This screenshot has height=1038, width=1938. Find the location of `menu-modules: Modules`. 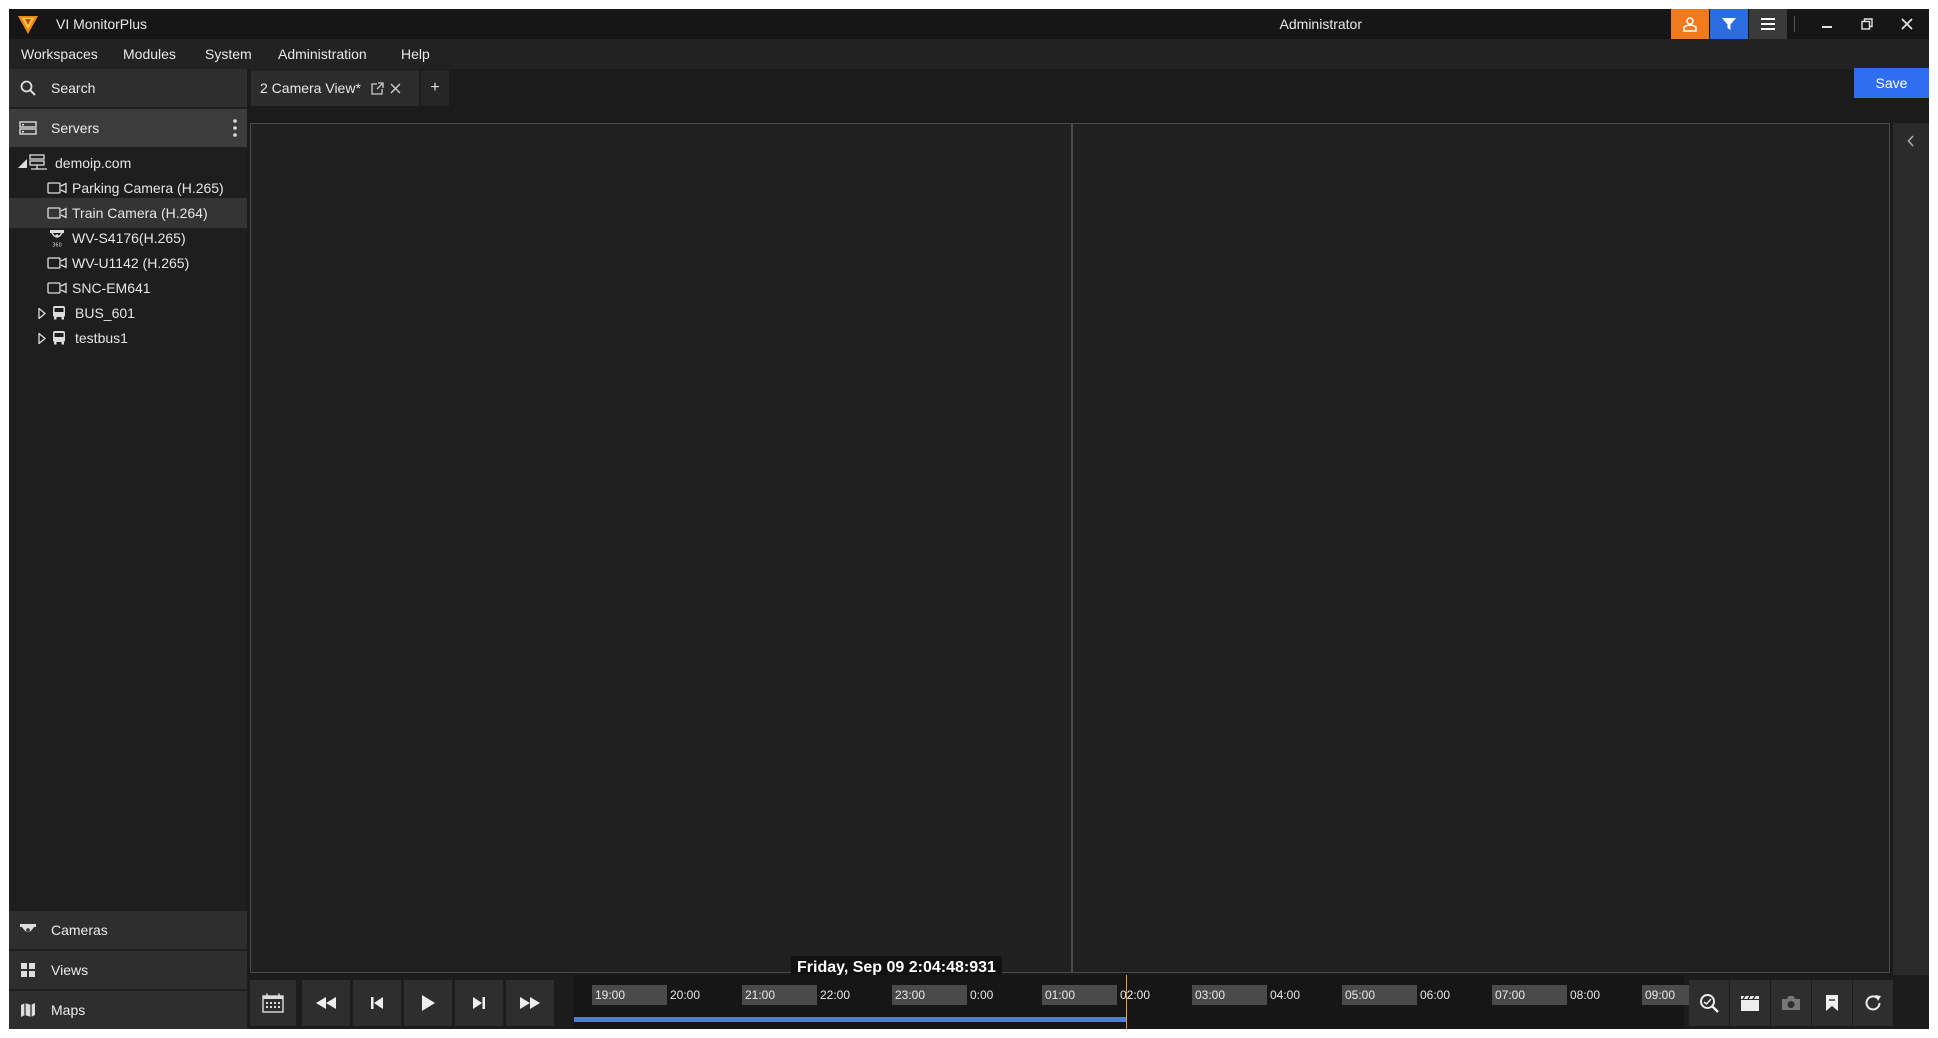

menu-modules: Modules is located at coordinates (149, 54).